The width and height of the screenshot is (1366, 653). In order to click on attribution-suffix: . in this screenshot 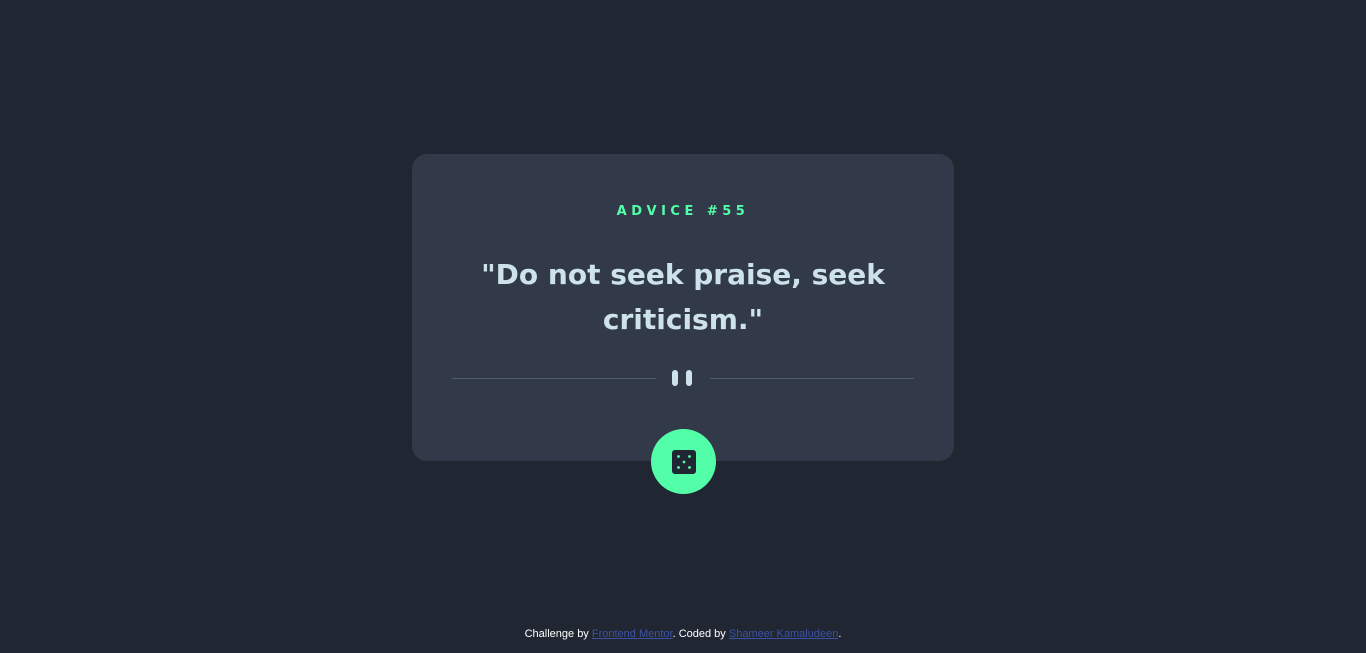, I will do `click(840, 634)`.